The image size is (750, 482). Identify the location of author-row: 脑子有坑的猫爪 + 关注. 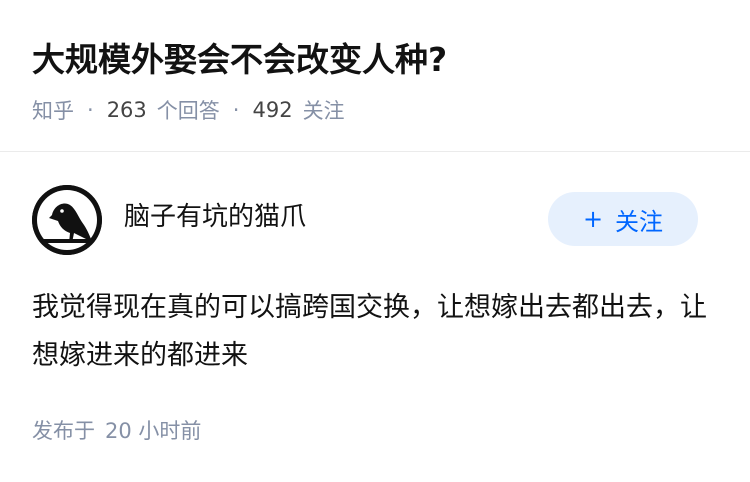
(365, 220).